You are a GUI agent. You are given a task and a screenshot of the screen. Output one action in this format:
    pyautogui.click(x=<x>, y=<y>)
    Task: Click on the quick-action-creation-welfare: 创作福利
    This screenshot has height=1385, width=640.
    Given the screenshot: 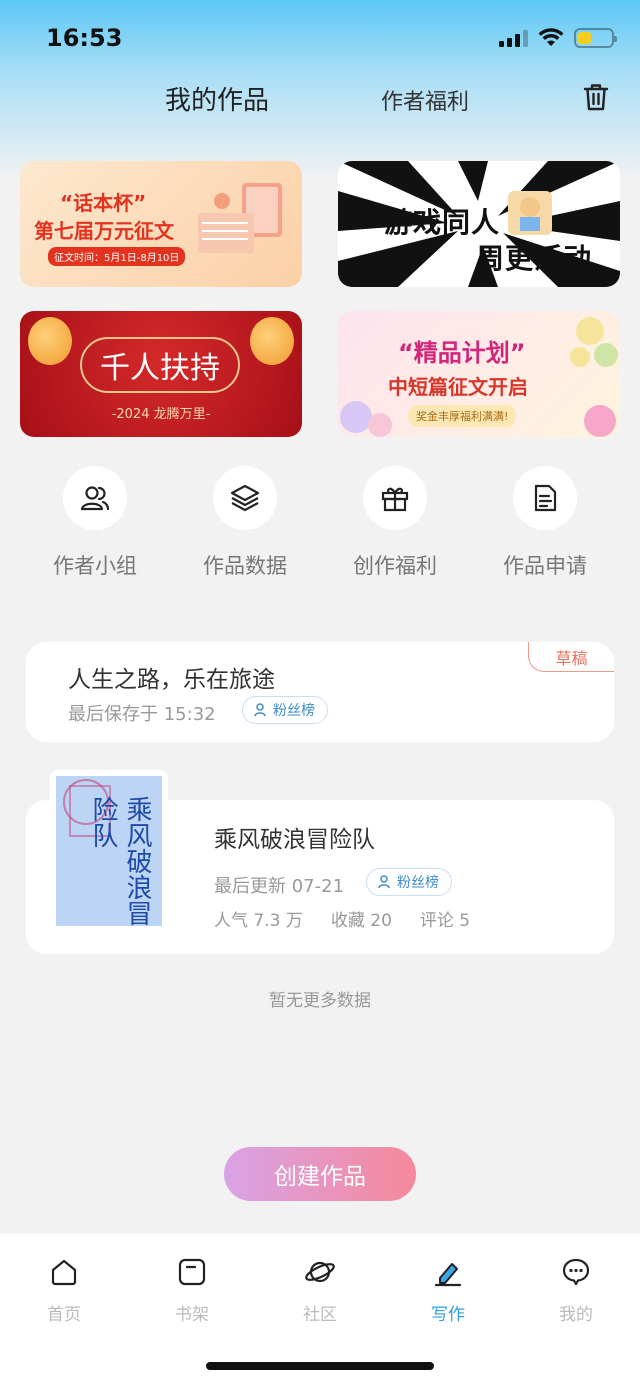 What is the action you would take?
    pyautogui.click(x=395, y=523)
    